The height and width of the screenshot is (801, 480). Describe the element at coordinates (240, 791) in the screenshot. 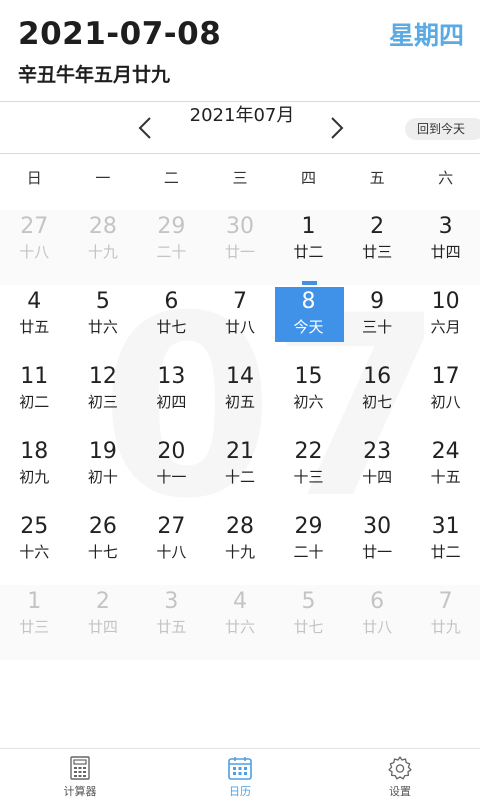

I see `tab-label: 日历` at that location.